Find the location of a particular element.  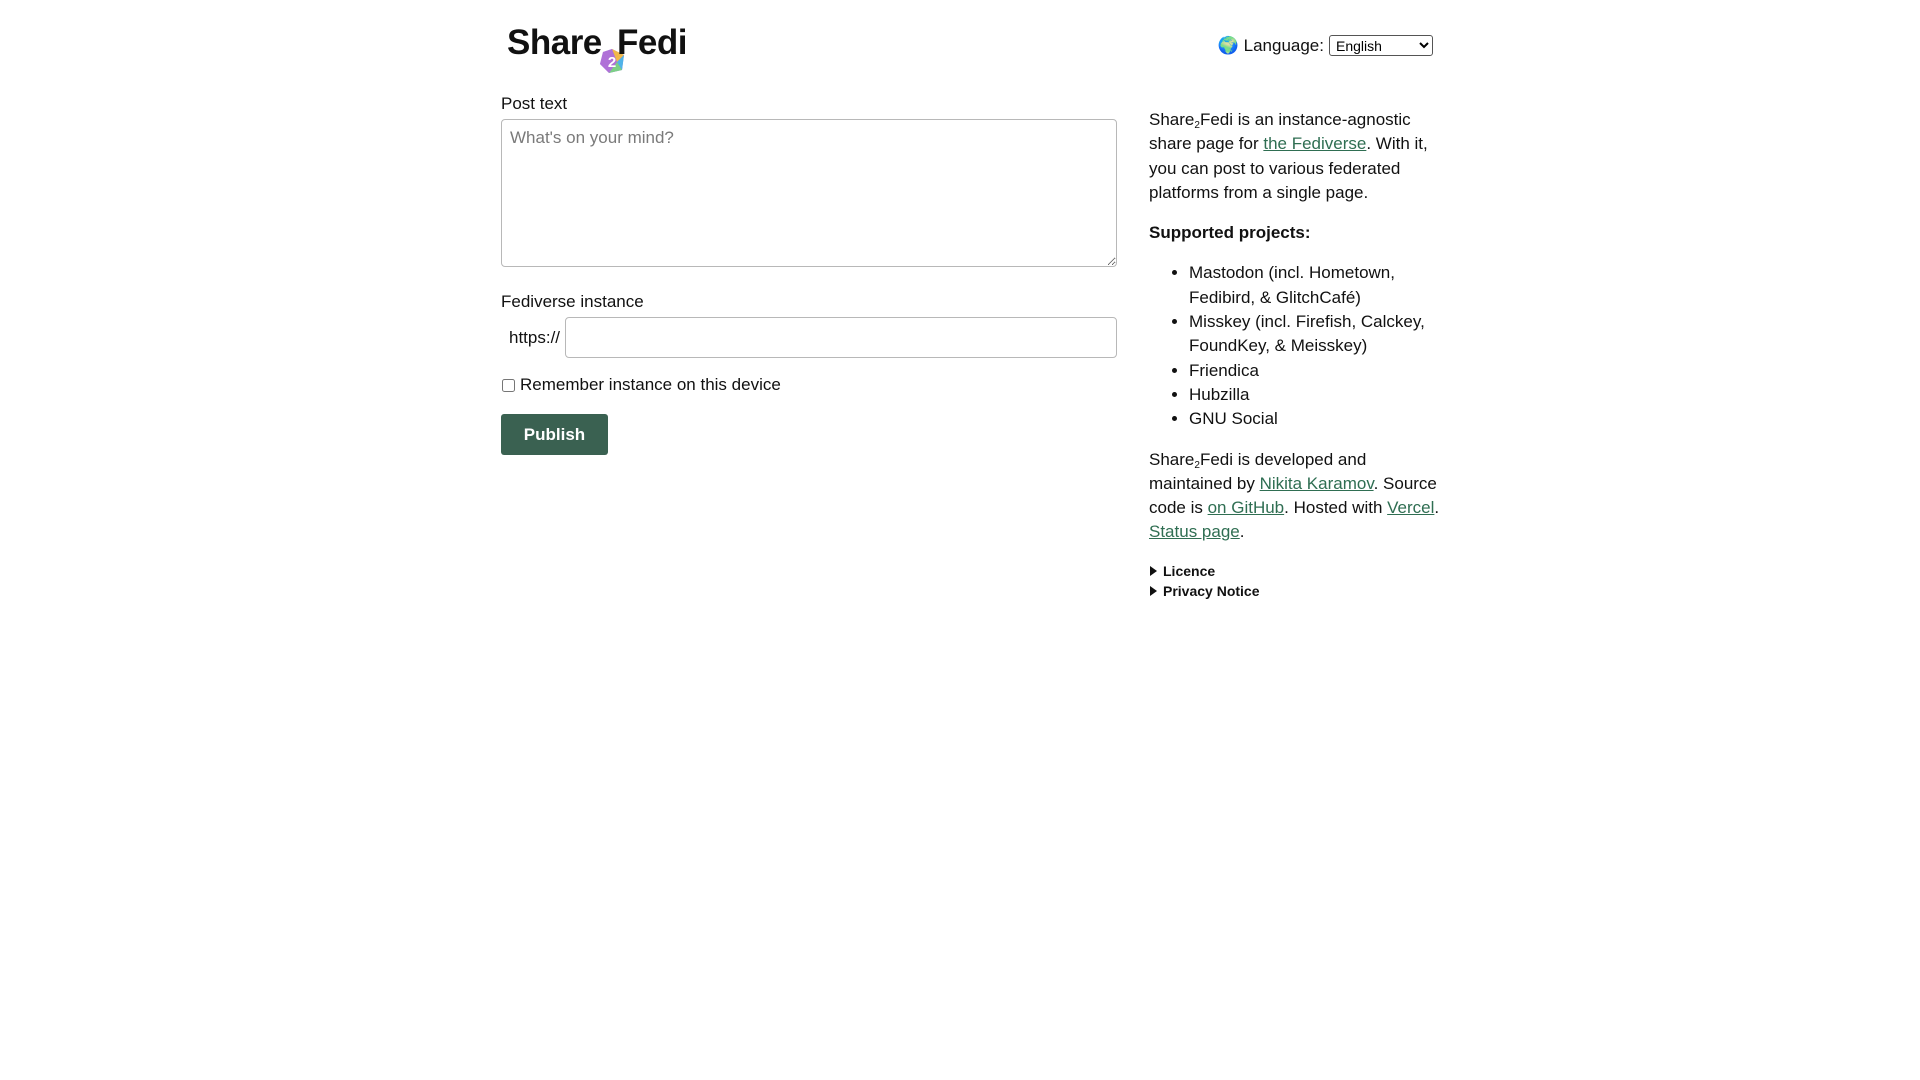

project-item-gnu-social: GNU Social is located at coordinates (1319, 419).